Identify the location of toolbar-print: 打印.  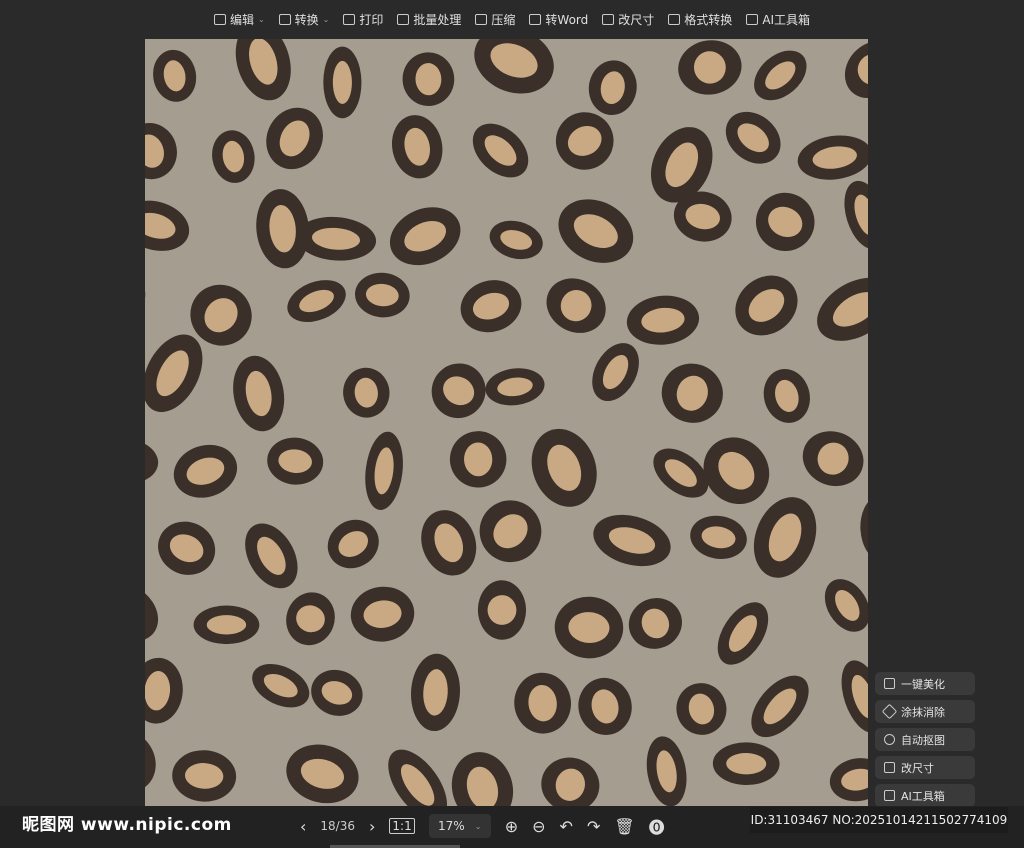
(363, 19).